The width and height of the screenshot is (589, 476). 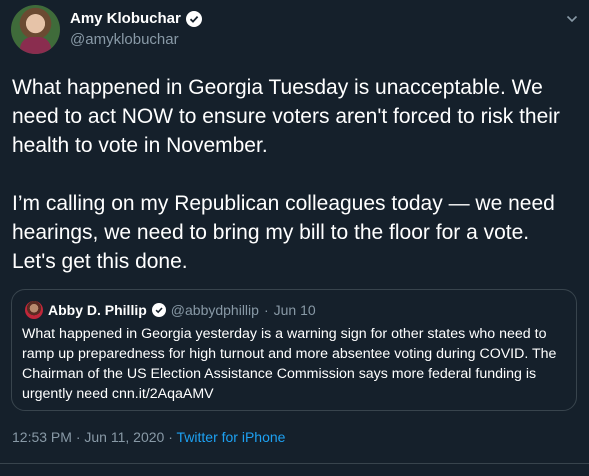 I want to click on tweet-source-link: Twitter for iPhone, so click(x=231, y=437).